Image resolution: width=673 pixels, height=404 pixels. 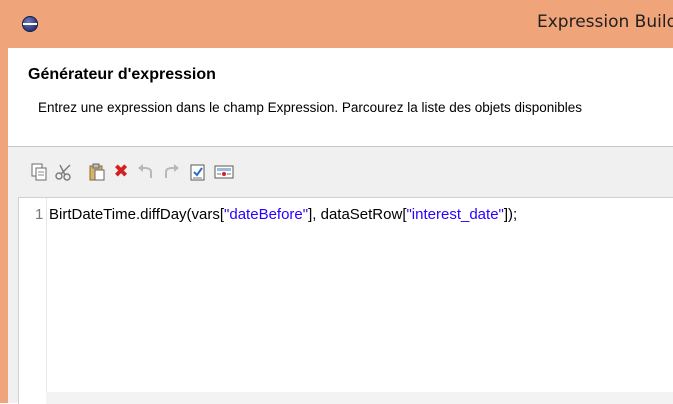 What do you see at coordinates (121, 172) in the screenshot?
I see `delete-icon: ✖` at bounding box center [121, 172].